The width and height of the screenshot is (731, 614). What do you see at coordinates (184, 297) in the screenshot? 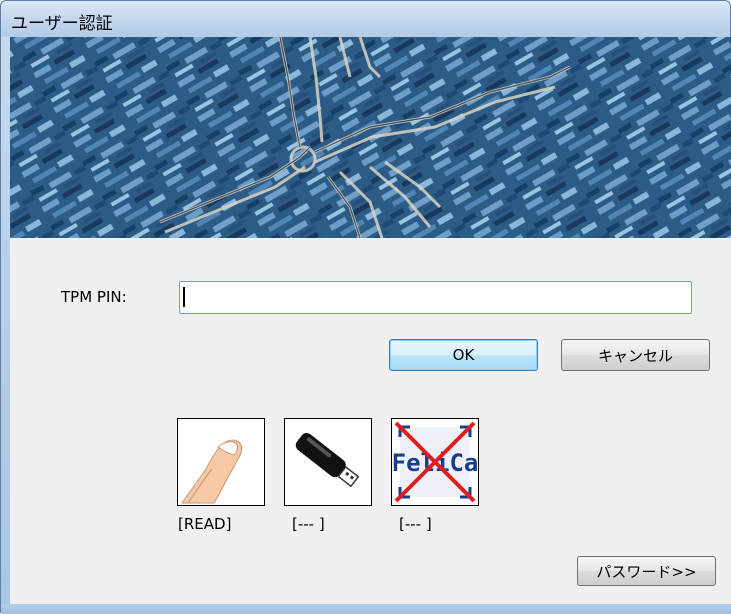
I see `text-caret` at bounding box center [184, 297].